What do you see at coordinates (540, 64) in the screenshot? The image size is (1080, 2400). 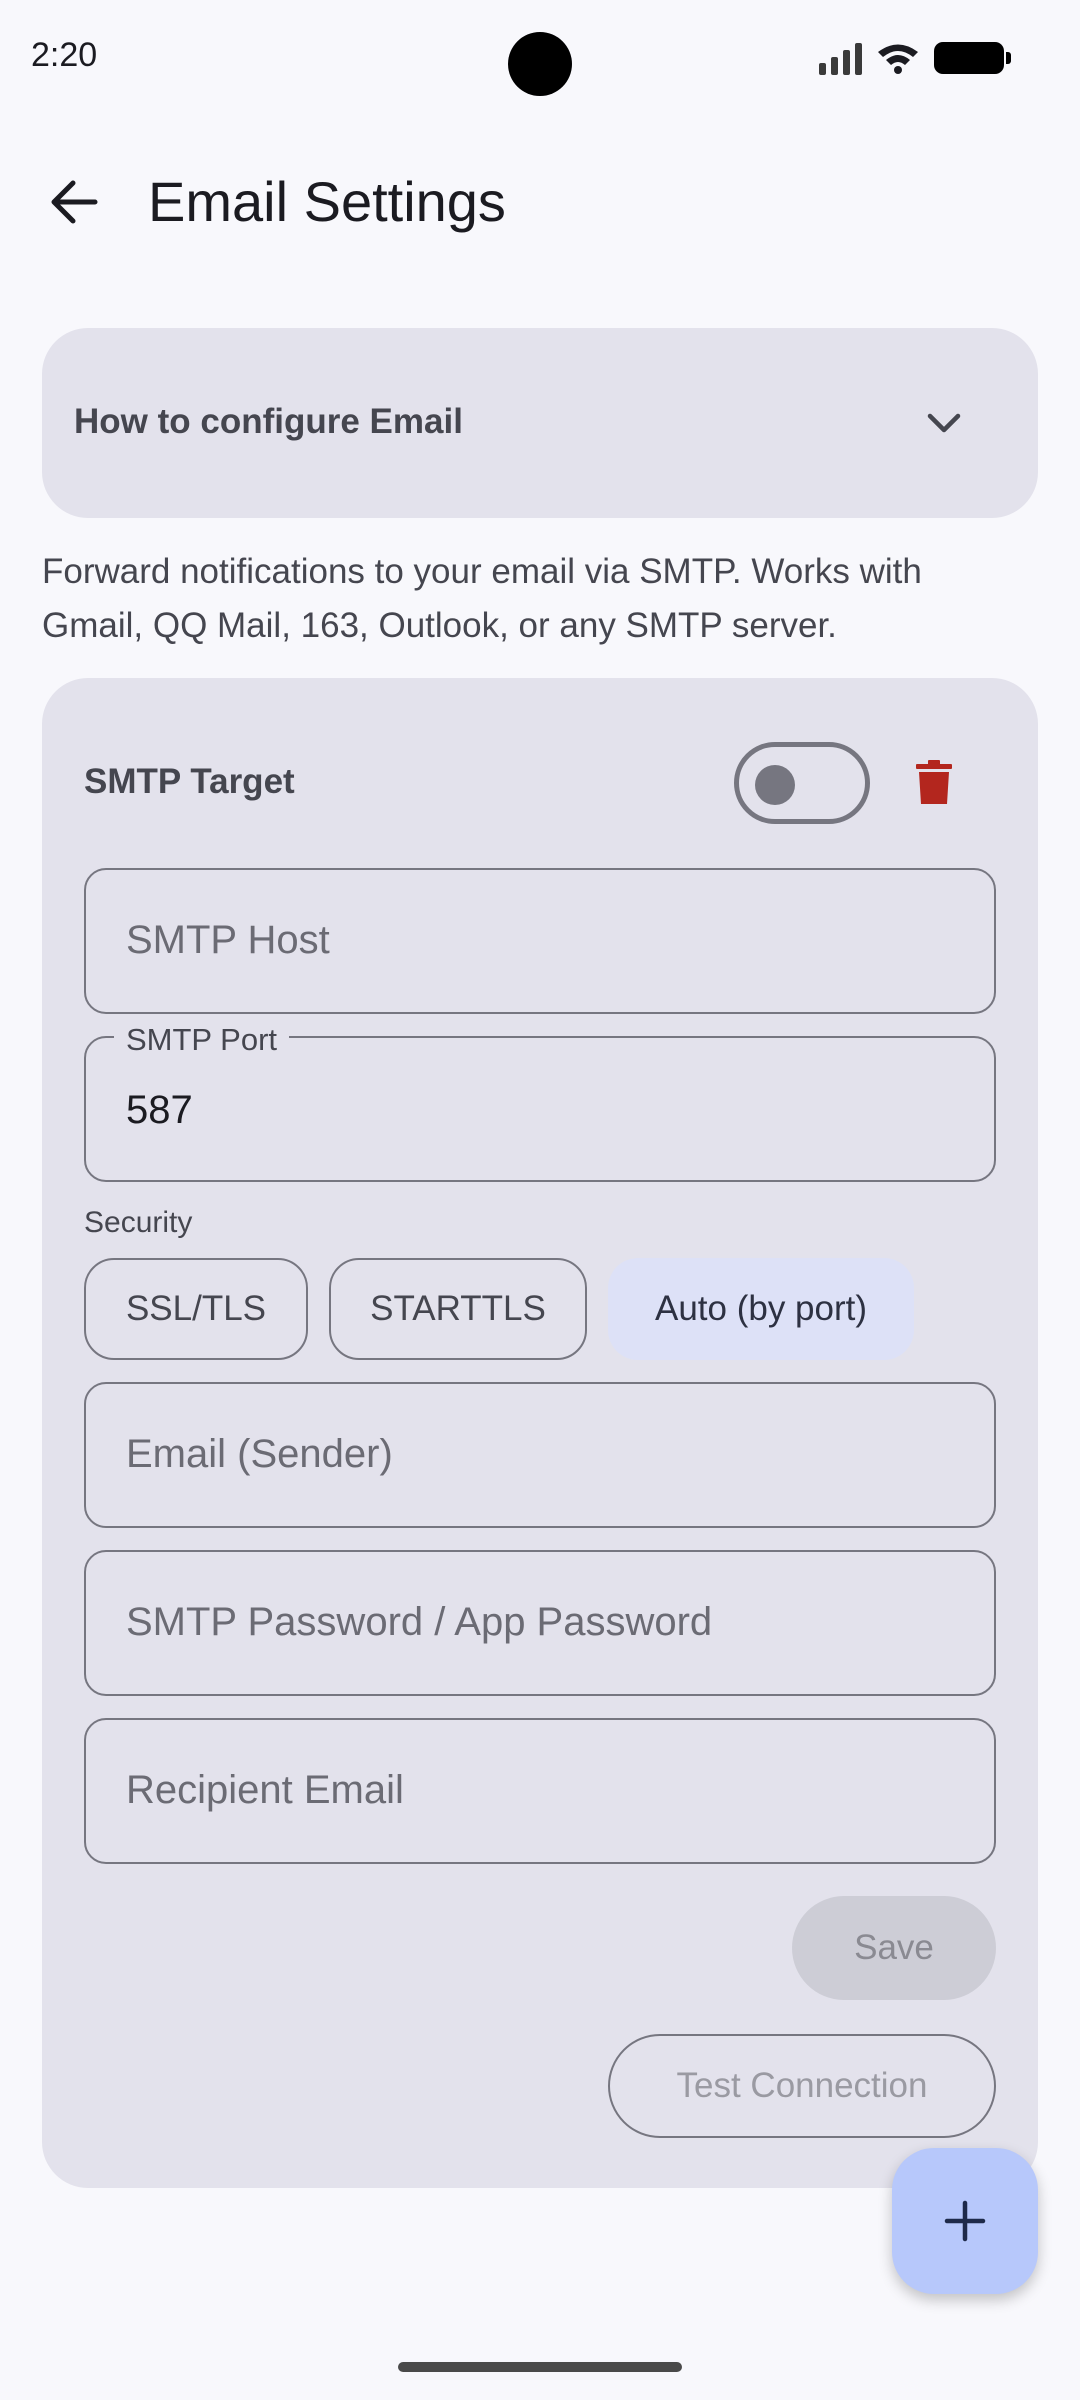 I see `camera-cutout` at bounding box center [540, 64].